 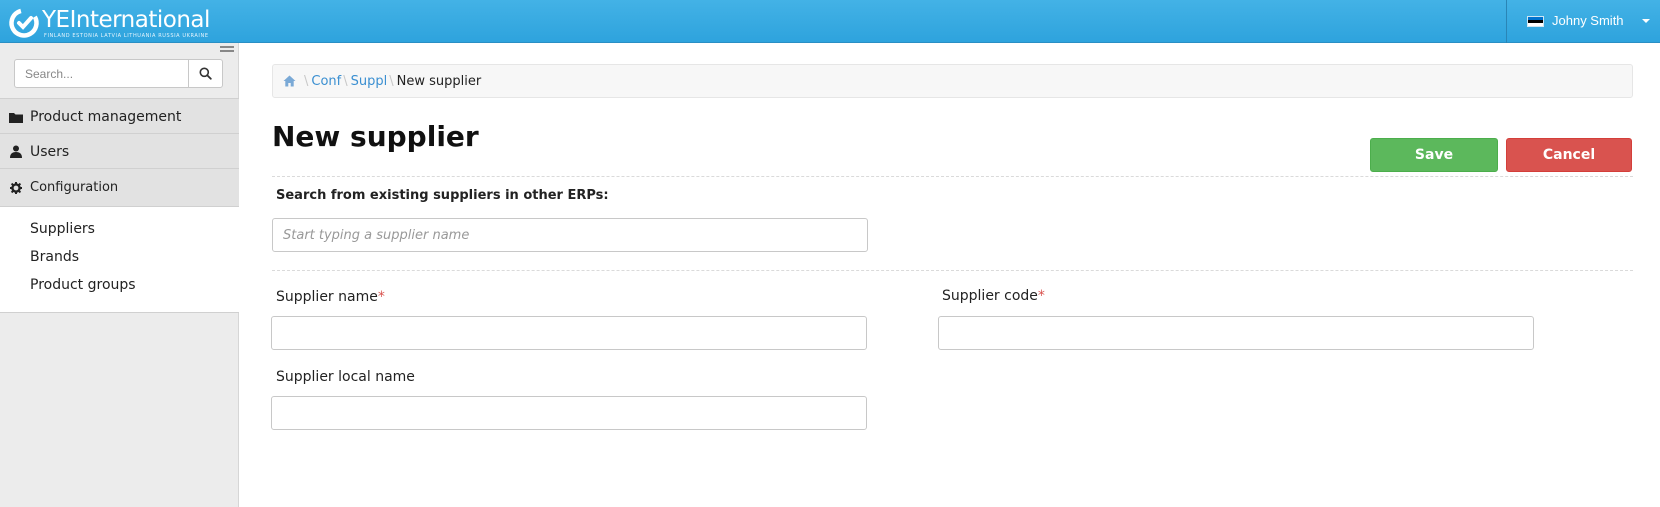 What do you see at coordinates (101, 73) in the screenshot?
I see `sidebar-search-input` at bounding box center [101, 73].